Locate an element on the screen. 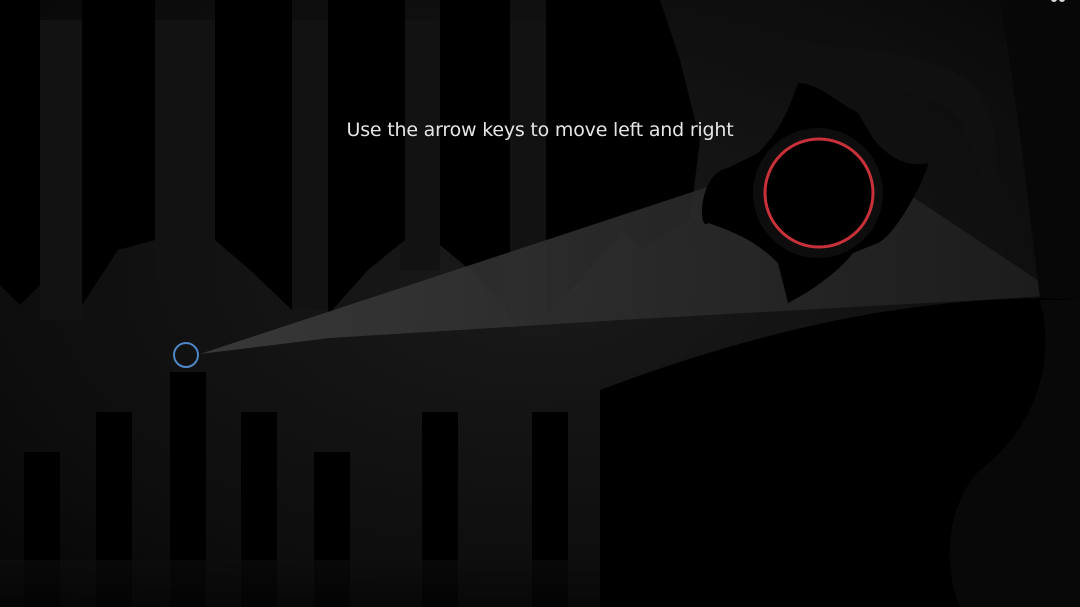 The width and height of the screenshot is (1080, 607). floor is located at coordinates (300, 583).